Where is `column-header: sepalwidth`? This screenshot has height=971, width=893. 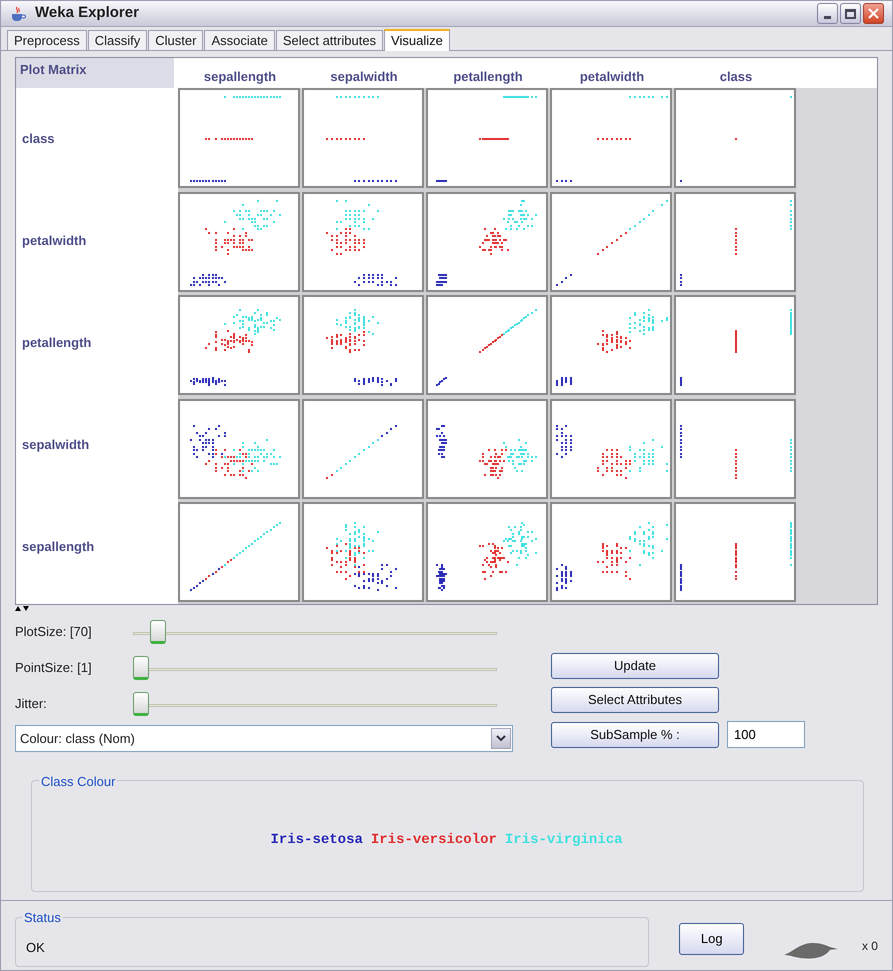 column-header: sepalwidth is located at coordinates (364, 77).